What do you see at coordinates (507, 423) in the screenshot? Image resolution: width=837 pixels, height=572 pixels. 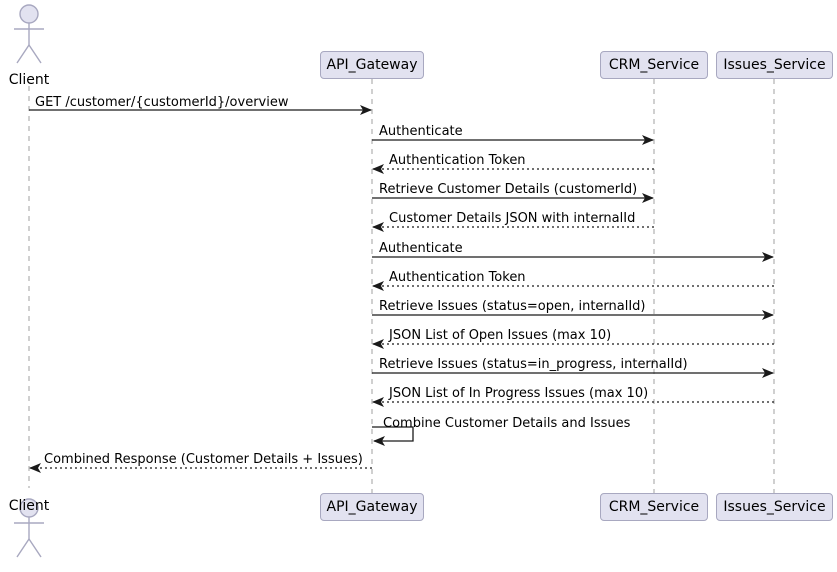 I see `message-label-12: Combine Customer Details and Issues` at bounding box center [507, 423].